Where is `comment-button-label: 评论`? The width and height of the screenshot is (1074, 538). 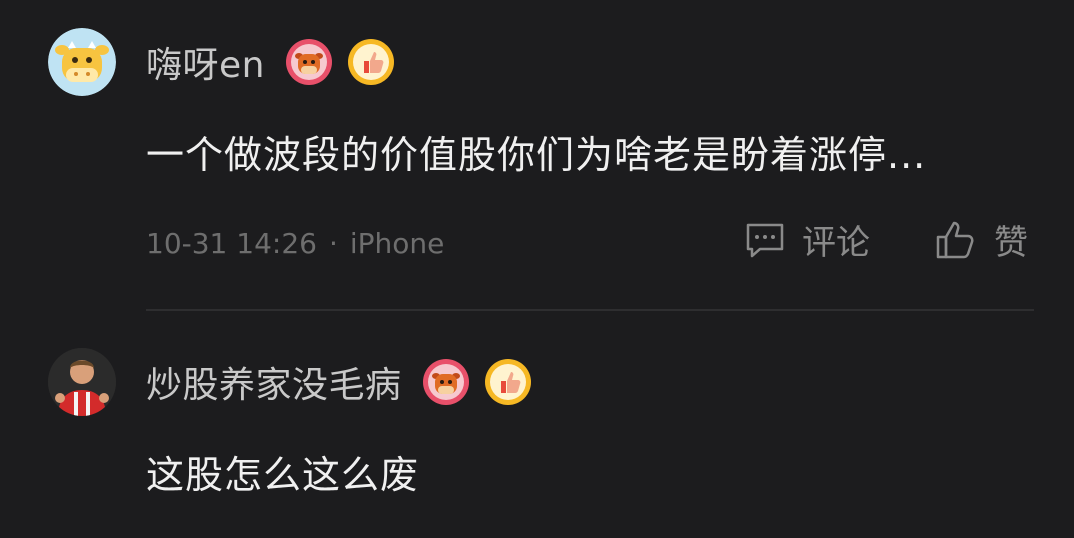 comment-button-label: 评论 is located at coordinates (836, 243).